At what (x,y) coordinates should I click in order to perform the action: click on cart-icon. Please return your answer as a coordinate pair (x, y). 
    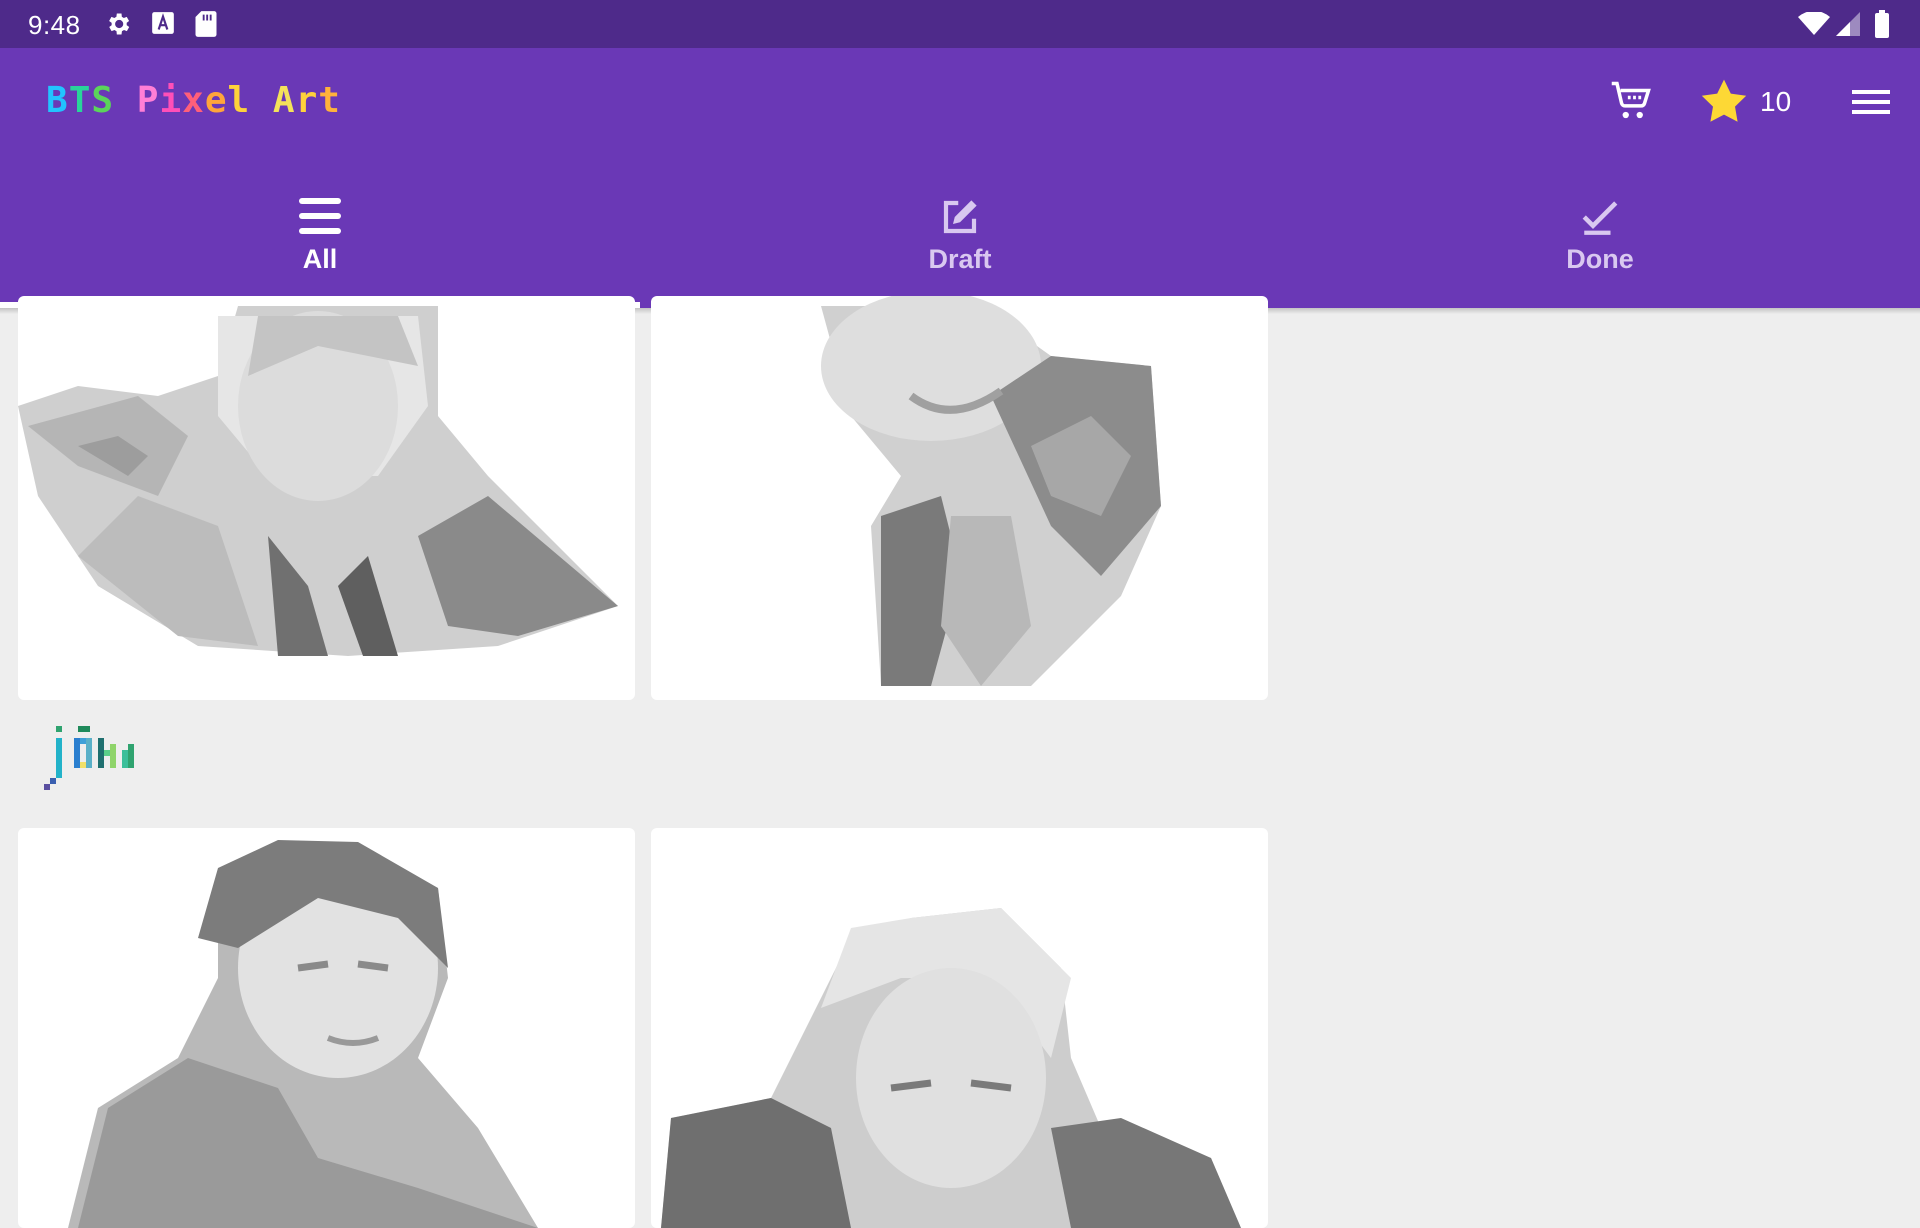
    Looking at the image, I should click on (1631, 103).